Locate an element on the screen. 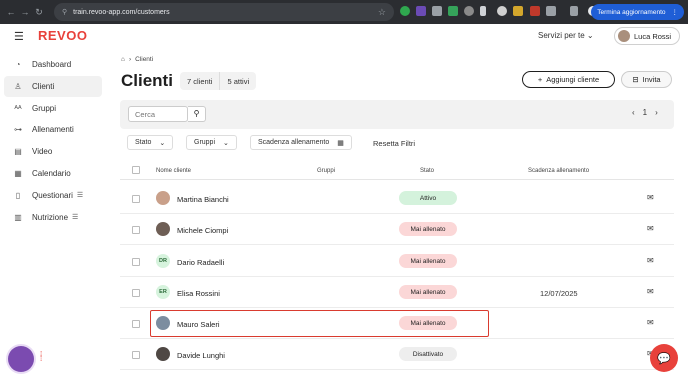 Image resolution: width=688 pixels, height=380 pixels. sidebar-item-label: Questionari is located at coordinates (52, 195).